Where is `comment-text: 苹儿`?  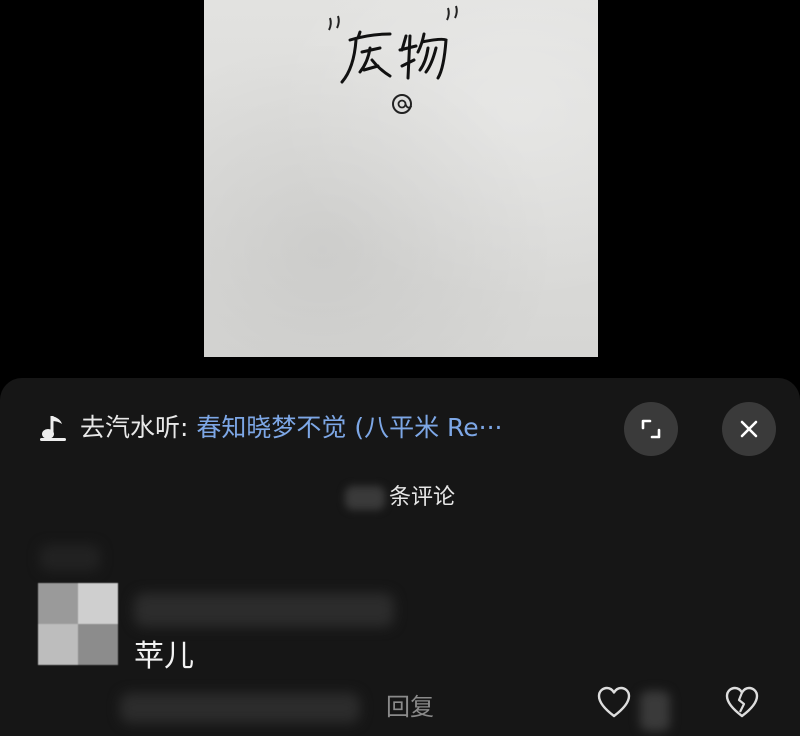 comment-text: 苹儿 is located at coordinates (164, 656).